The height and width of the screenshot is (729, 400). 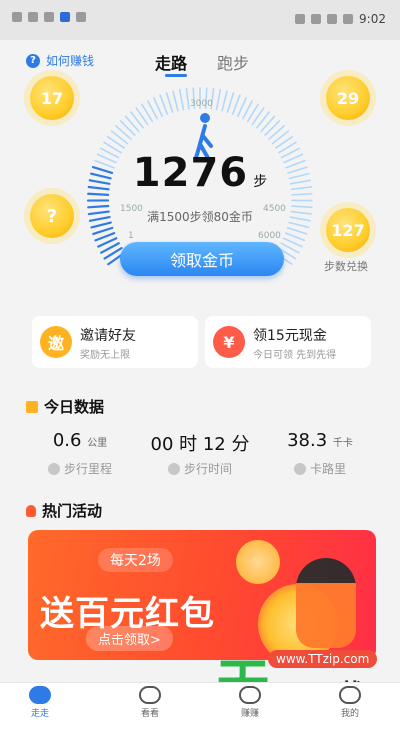 I want to click on metric-distance-label: 步行里程, so click(x=80, y=468).